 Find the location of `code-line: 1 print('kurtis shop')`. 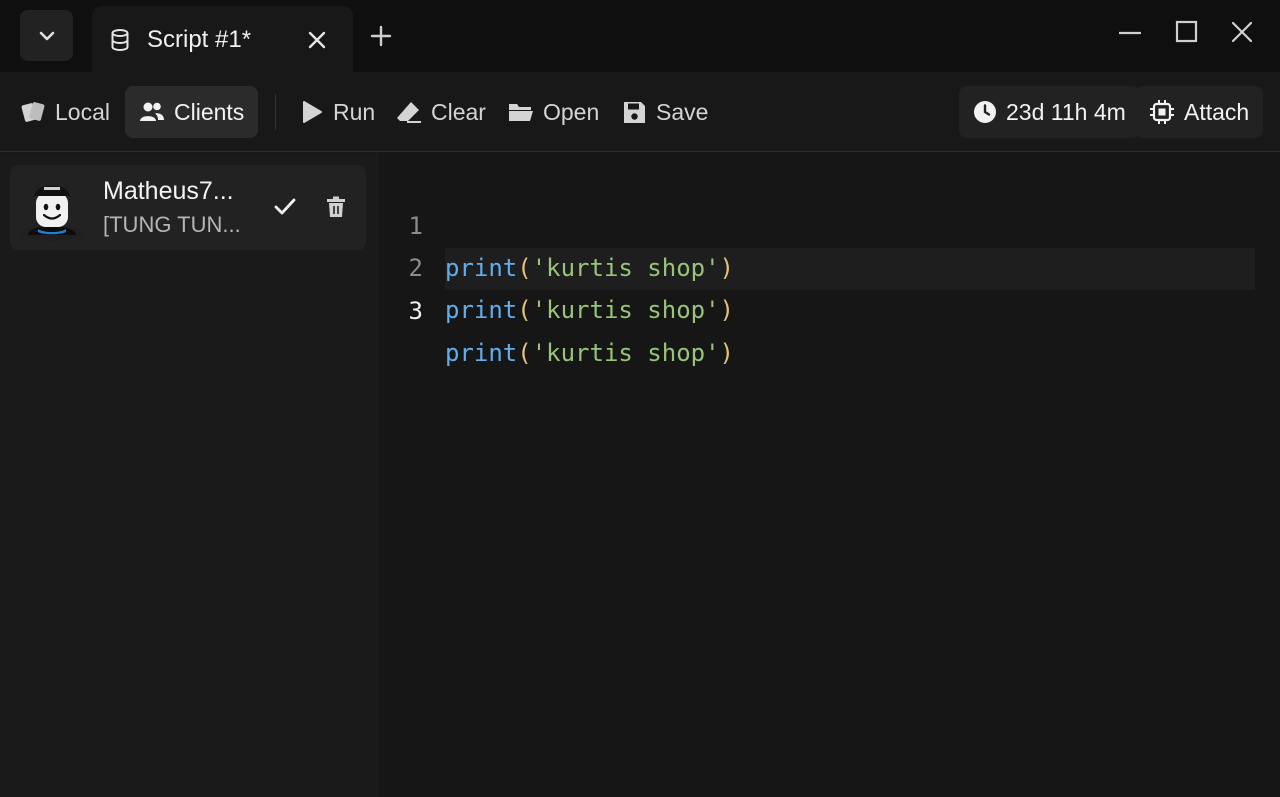

code-line: 1 print('kurtis shop') is located at coordinates (818, 222).